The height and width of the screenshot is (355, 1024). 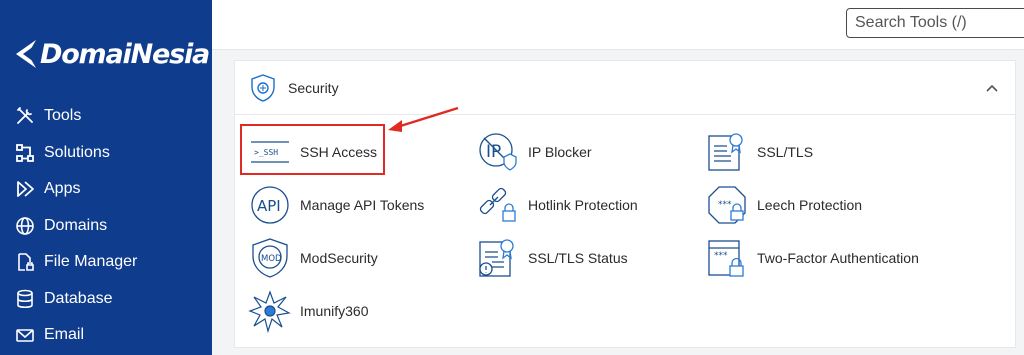 I want to click on modsecurity-icon: MOD, so click(x=270, y=258).